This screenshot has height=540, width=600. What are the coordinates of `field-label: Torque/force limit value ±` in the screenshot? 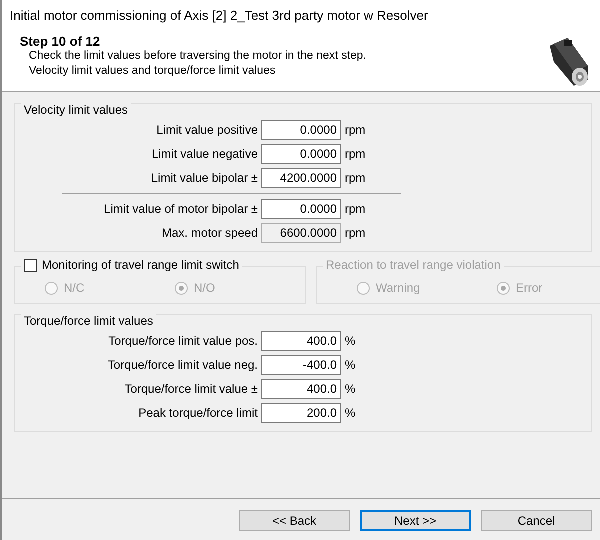 It's located at (191, 389).